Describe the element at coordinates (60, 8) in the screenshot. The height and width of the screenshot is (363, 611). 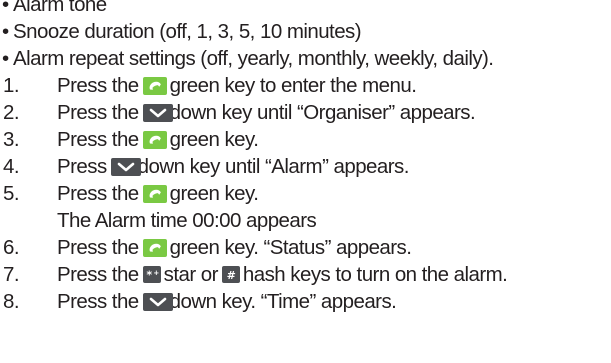
I see `bullet-text: Alarm tone` at that location.